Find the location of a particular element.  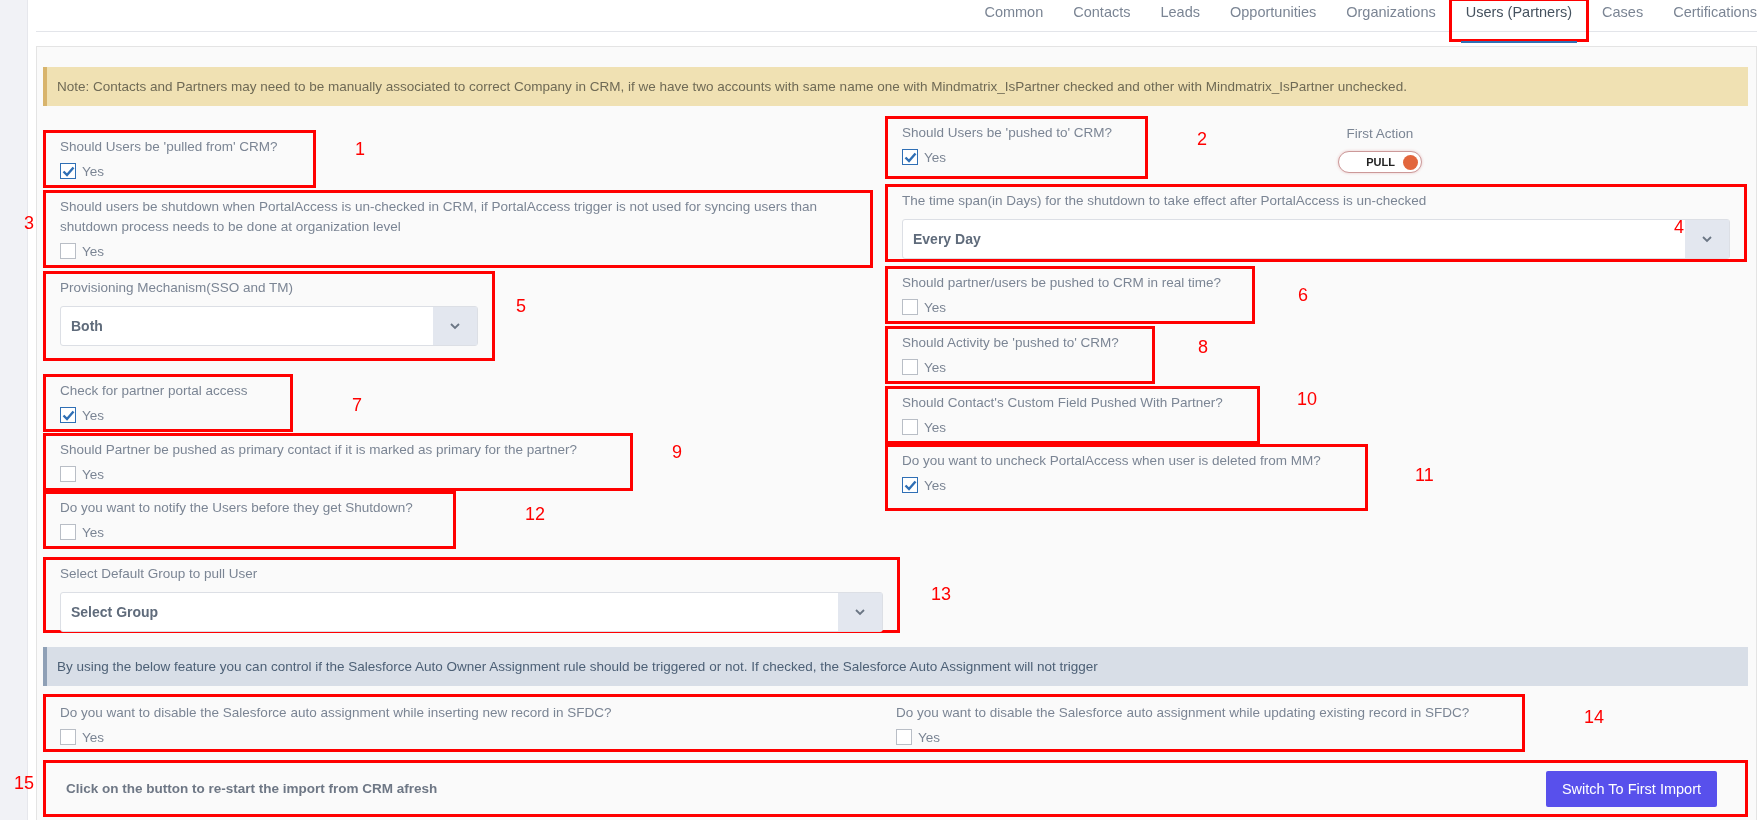

field-label: Should Users be 'pulled from' CRM? is located at coordinates (169, 147).